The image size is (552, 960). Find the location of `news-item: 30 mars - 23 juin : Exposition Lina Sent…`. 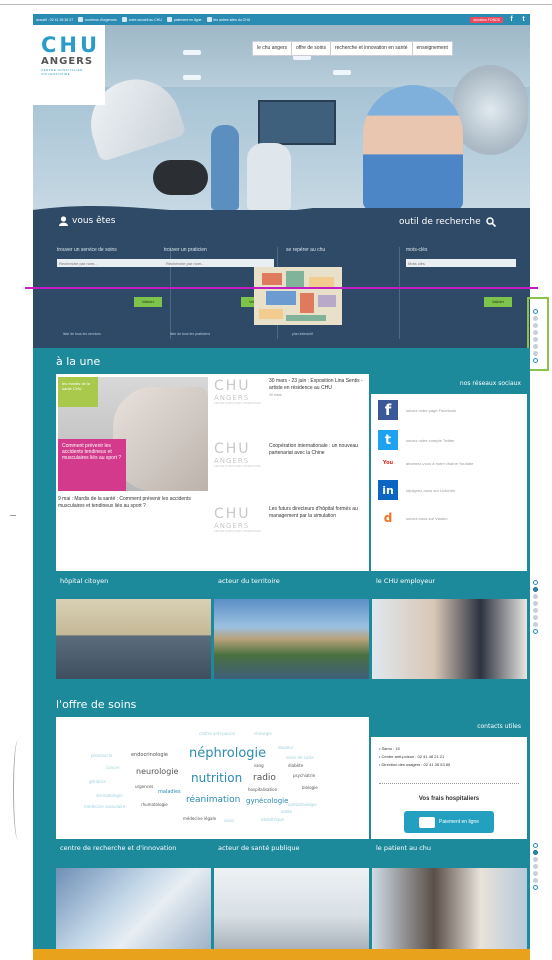

news-item: 30 mars - 23 juin : Exposition Lina Sent… is located at coordinates (317, 388).